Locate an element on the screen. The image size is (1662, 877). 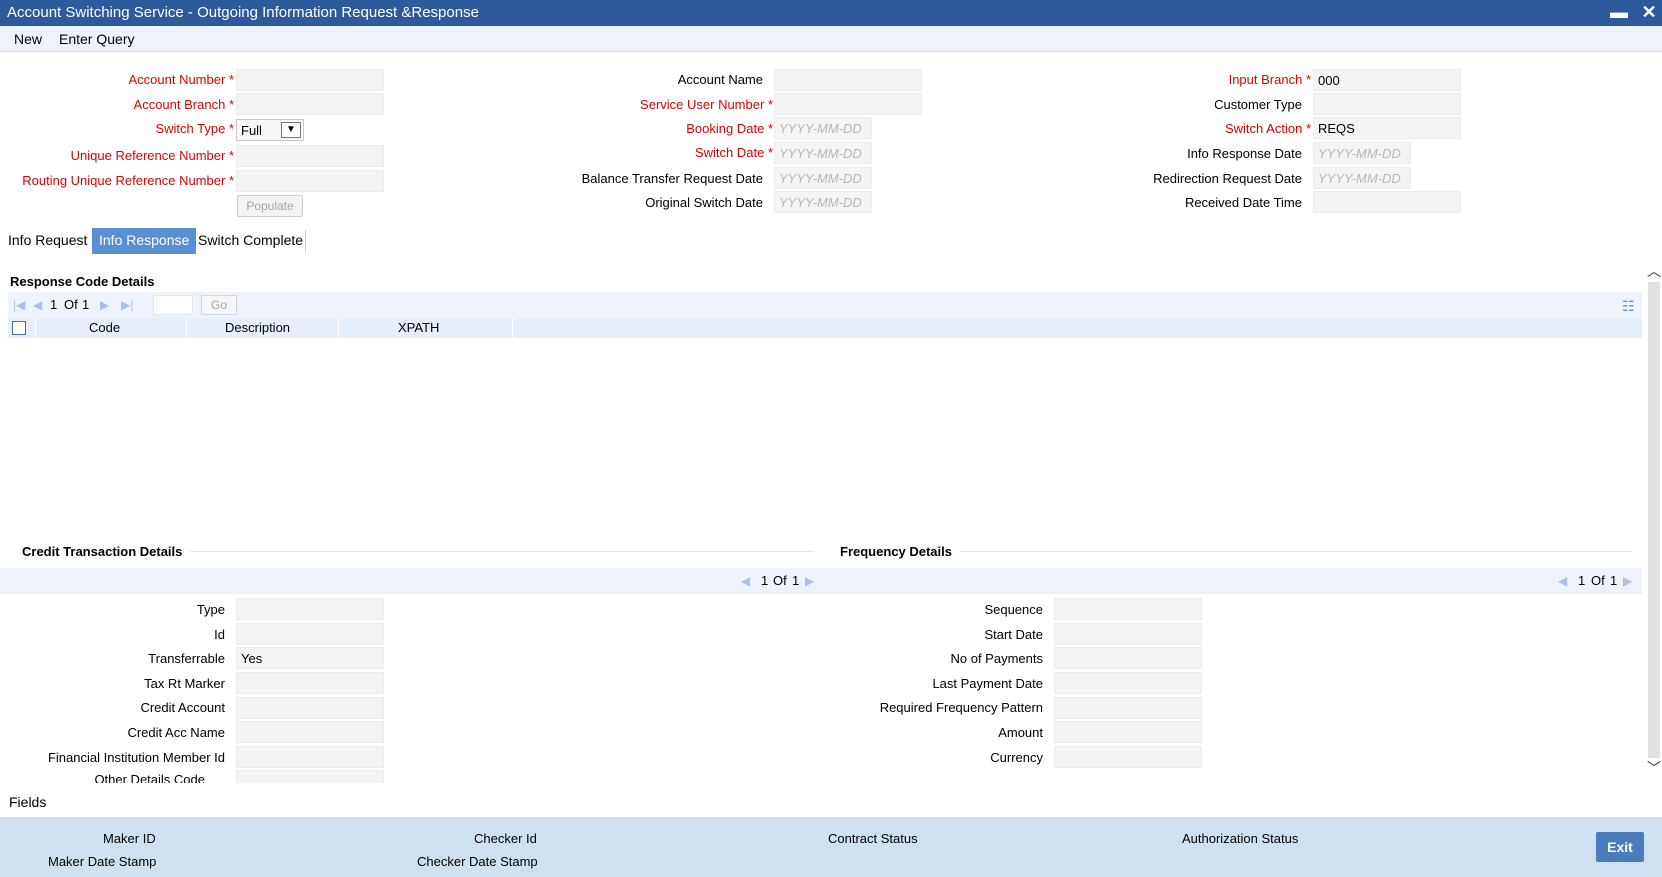
type-field is located at coordinates (310, 609).